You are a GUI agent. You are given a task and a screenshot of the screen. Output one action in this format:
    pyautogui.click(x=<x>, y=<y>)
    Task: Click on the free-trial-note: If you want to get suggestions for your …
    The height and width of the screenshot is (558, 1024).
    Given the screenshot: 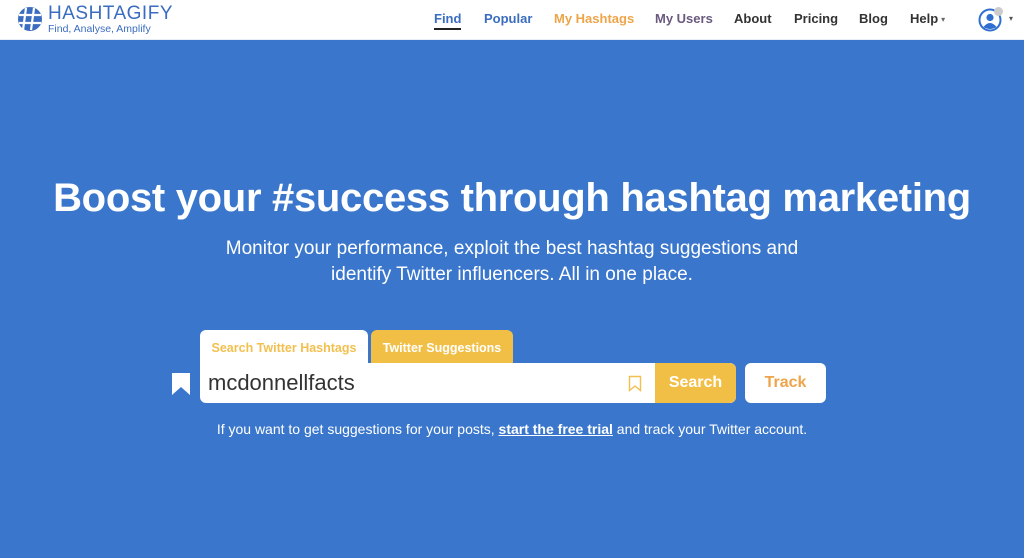 What is the action you would take?
    pyautogui.click(x=512, y=429)
    